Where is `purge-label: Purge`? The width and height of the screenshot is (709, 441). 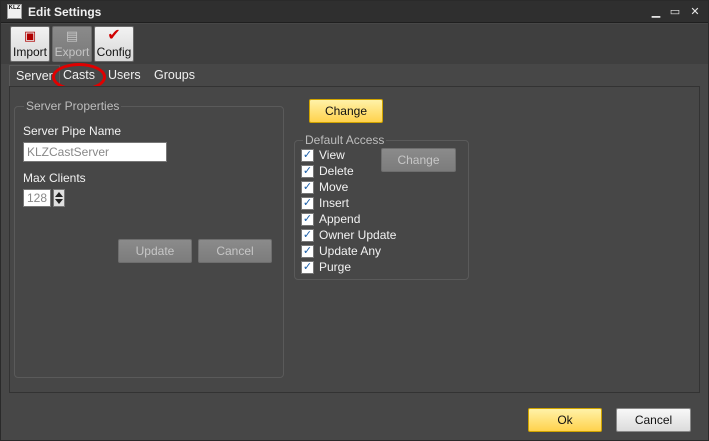
purge-label: Purge is located at coordinates (335, 267).